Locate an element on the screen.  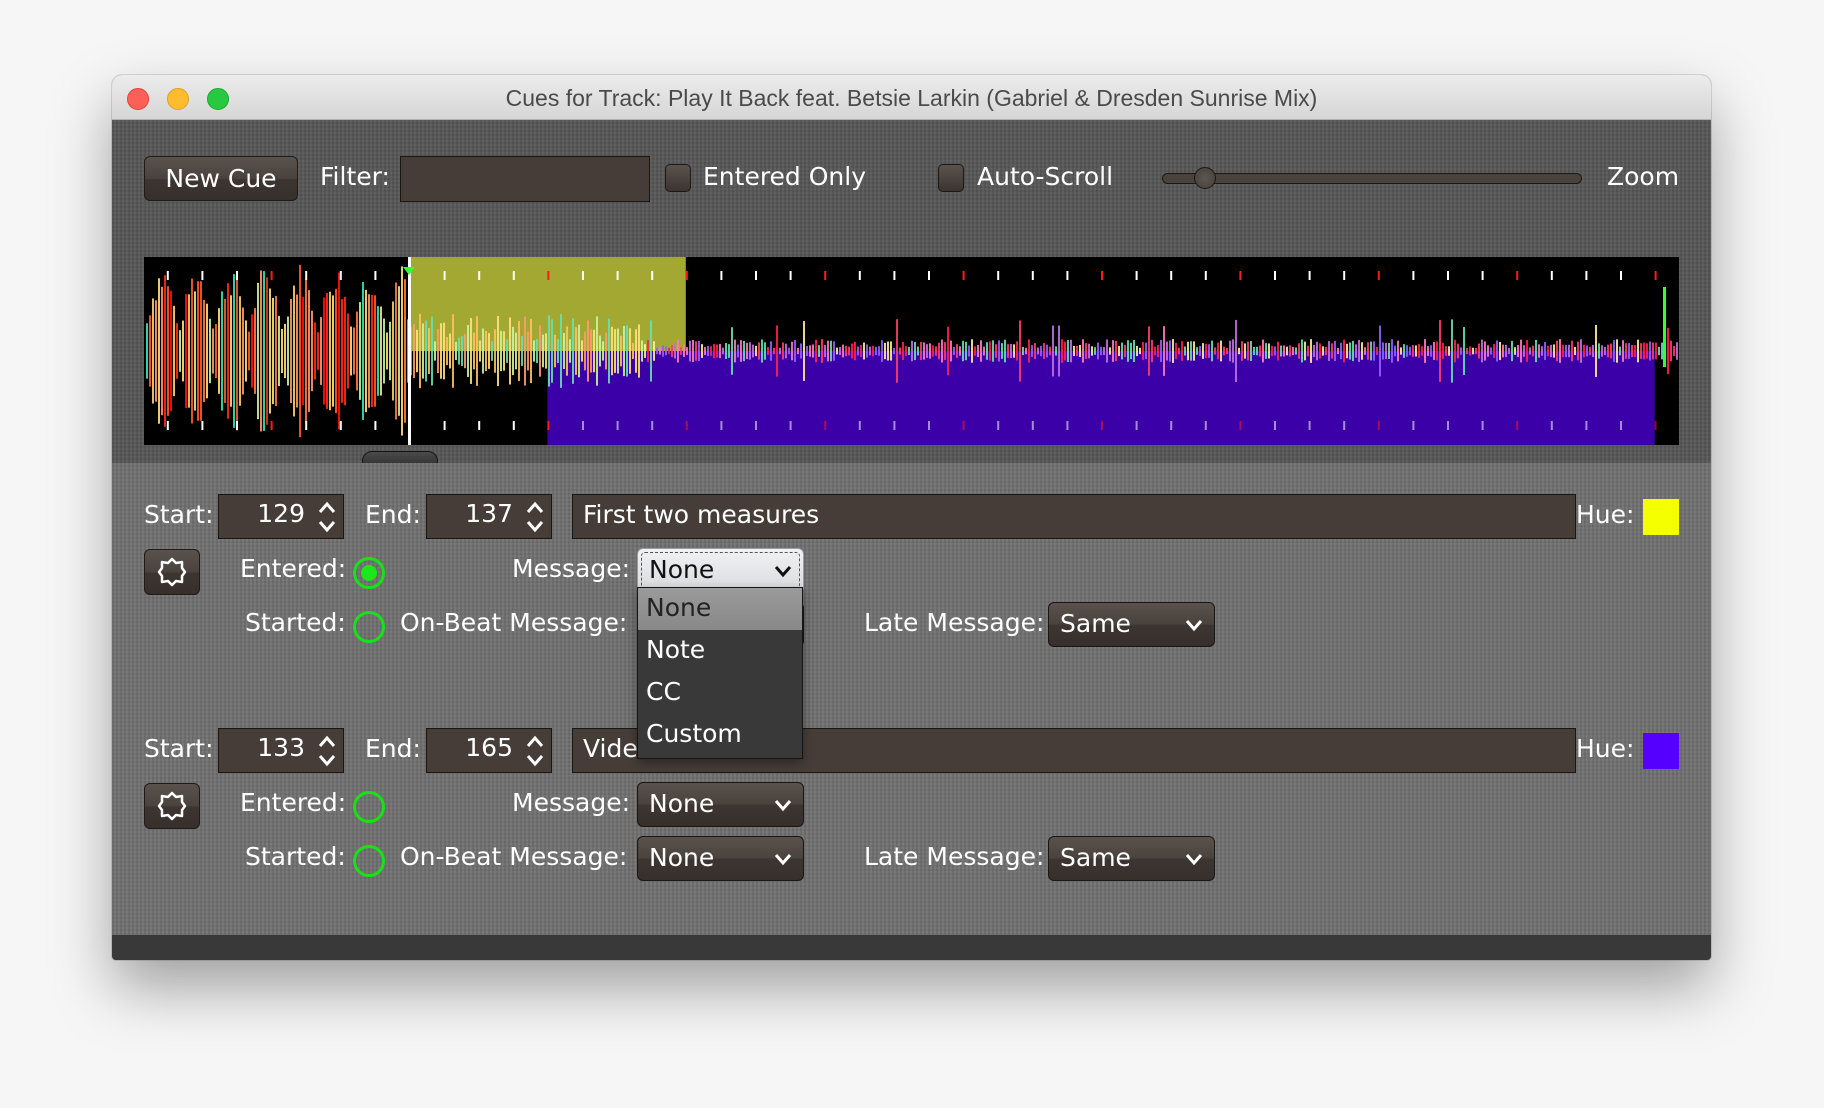
auto-scroll-label: Auto-Scroll is located at coordinates (1045, 176).